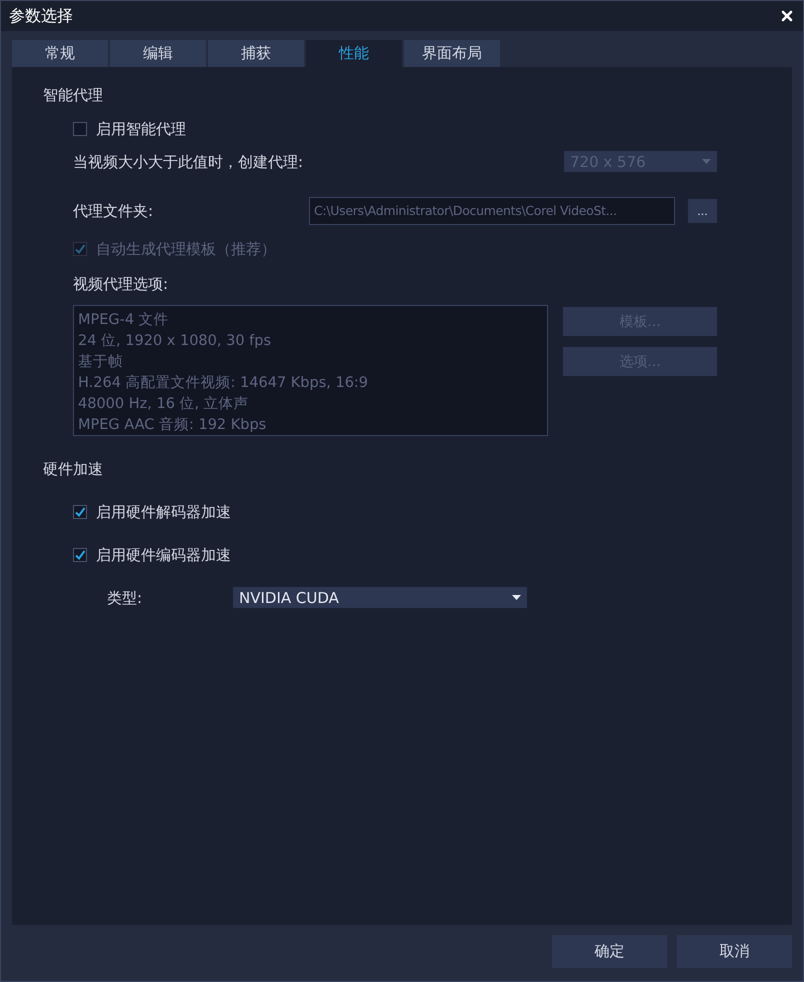 This screenshot has height=982, width=804. What do you see at coordinates (60, 53) in the screenshot?
I see `tab: 常规` at bounding box center [60, 53].